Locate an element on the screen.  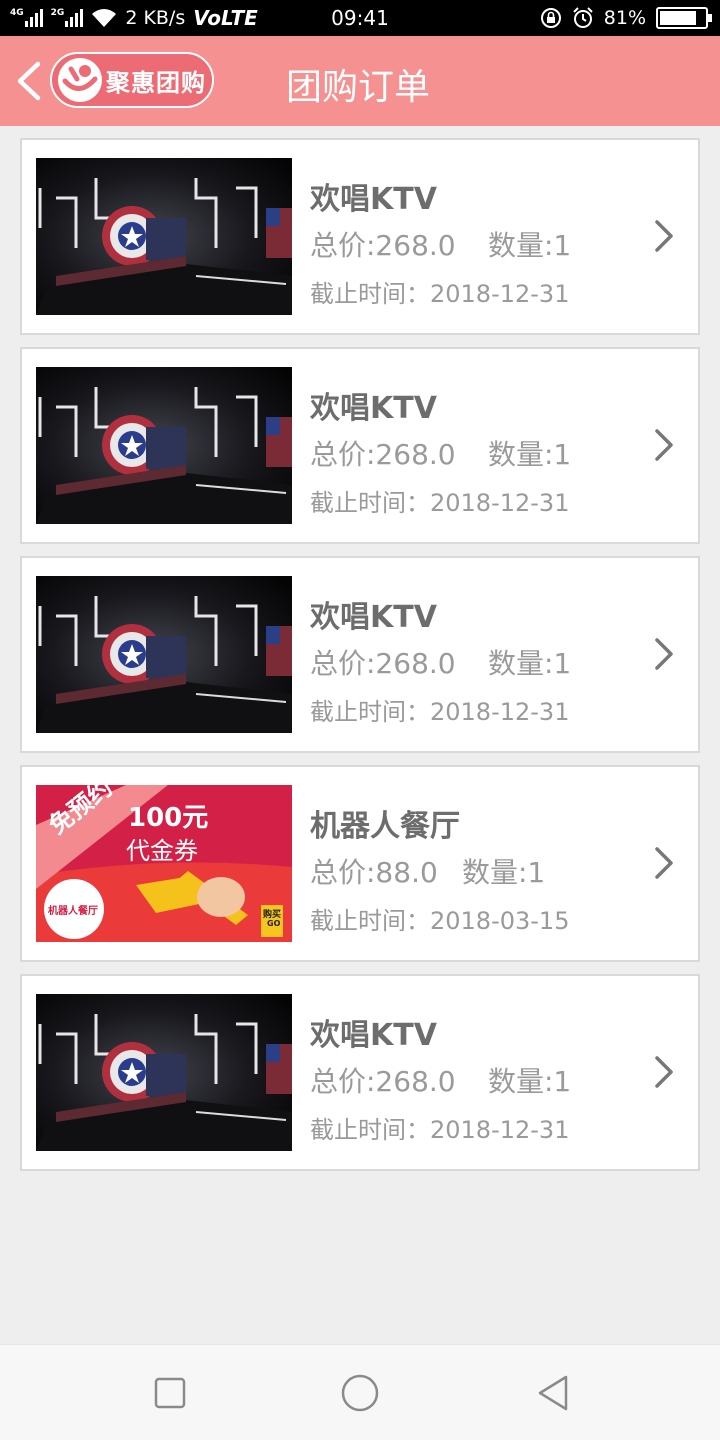
voucher-banner: 免预约 100元 代金券 机器人餐厅 购买 GO is located at coordinates (164, 863).